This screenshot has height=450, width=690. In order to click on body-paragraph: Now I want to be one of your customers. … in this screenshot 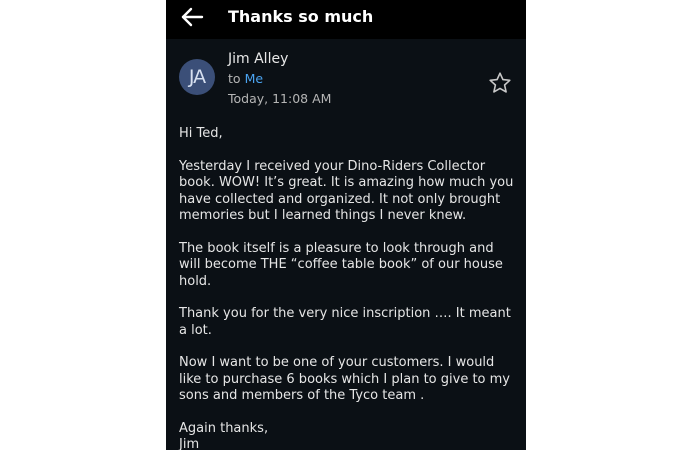, I will do `click(344, 379)`.